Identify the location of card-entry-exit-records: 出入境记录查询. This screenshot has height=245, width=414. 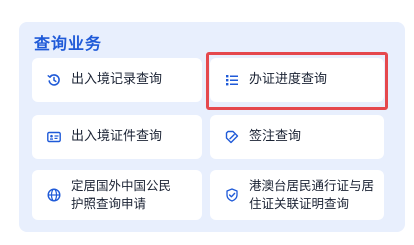
(117, 80).